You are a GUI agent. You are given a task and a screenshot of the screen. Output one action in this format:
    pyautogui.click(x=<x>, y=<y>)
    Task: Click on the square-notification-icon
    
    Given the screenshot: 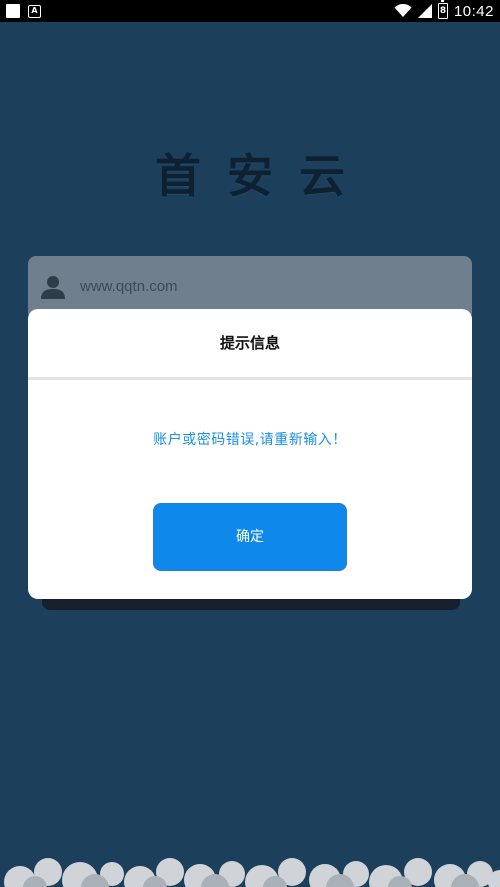 What is the action you would take?
    pyautogui.click(x=13, y=11)
    